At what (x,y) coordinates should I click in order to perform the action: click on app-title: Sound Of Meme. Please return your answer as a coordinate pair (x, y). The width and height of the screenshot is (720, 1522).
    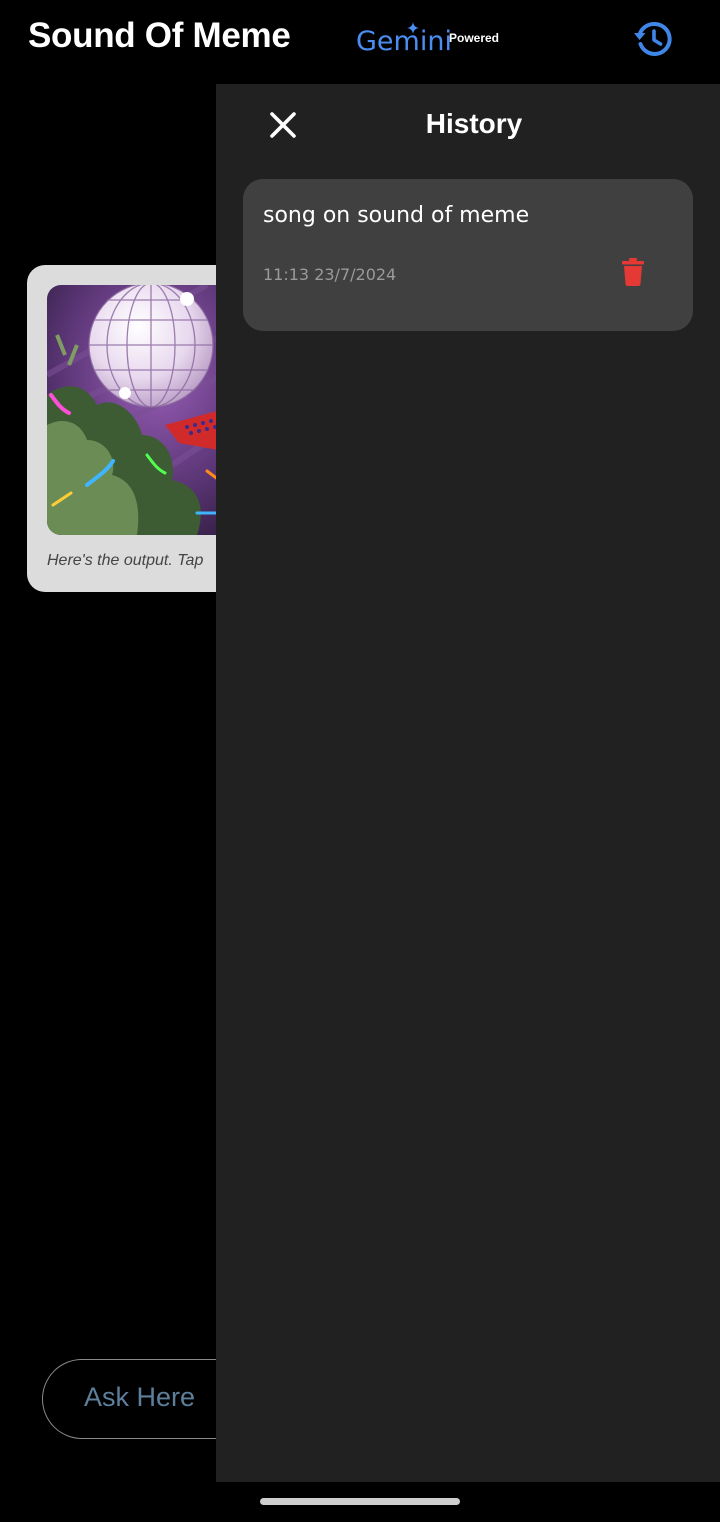
    Looking at the image, I should click on (159, 35).